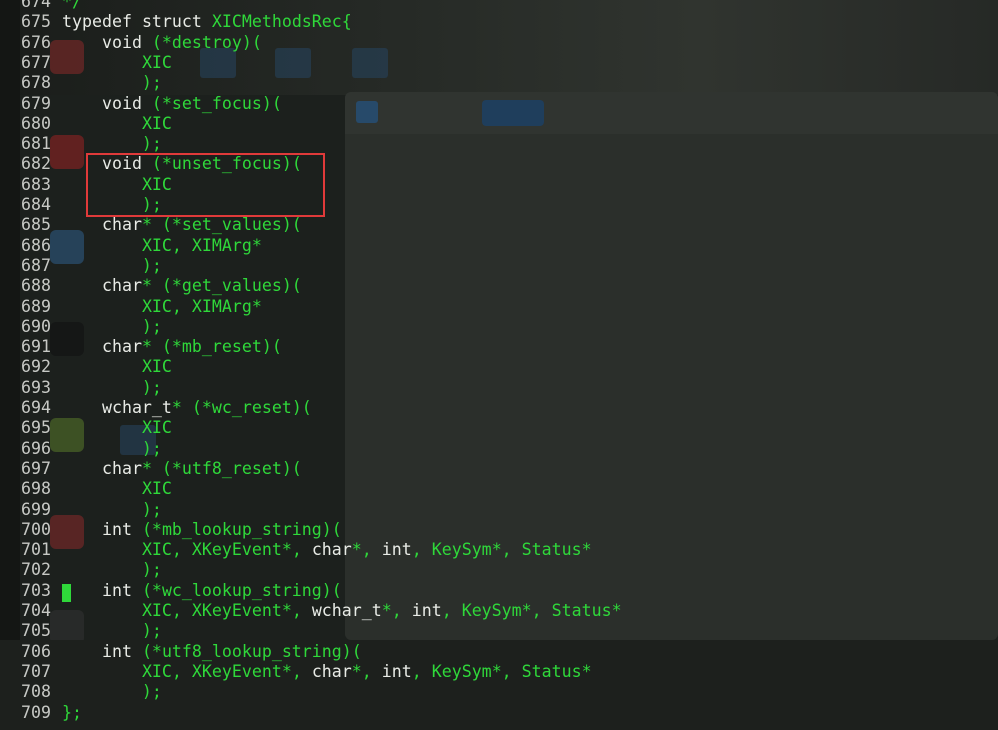 The width and height of the screenshot is (998, 730). I want to click on code-text: int (*wc_lookup_string)(, so click(202, 591).